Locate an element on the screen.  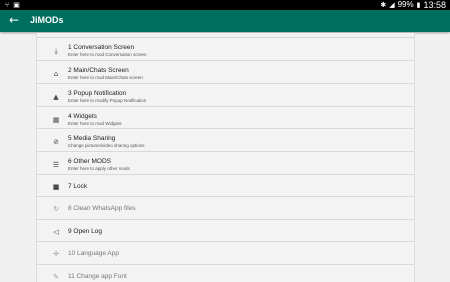
volume-icon: ◁ is located at coordinates (56, 232).